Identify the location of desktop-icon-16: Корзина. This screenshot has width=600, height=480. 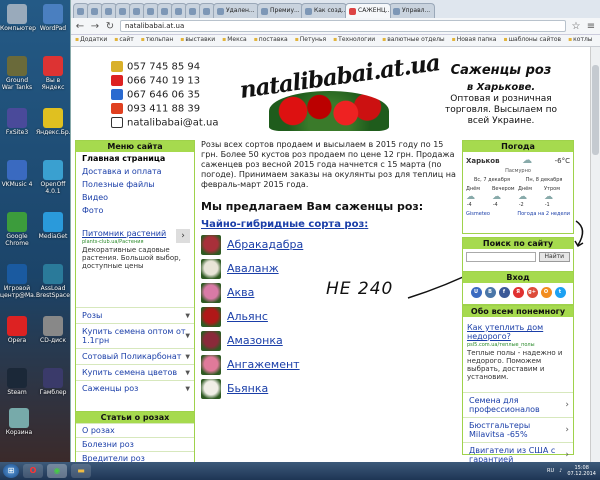
(19, 422).